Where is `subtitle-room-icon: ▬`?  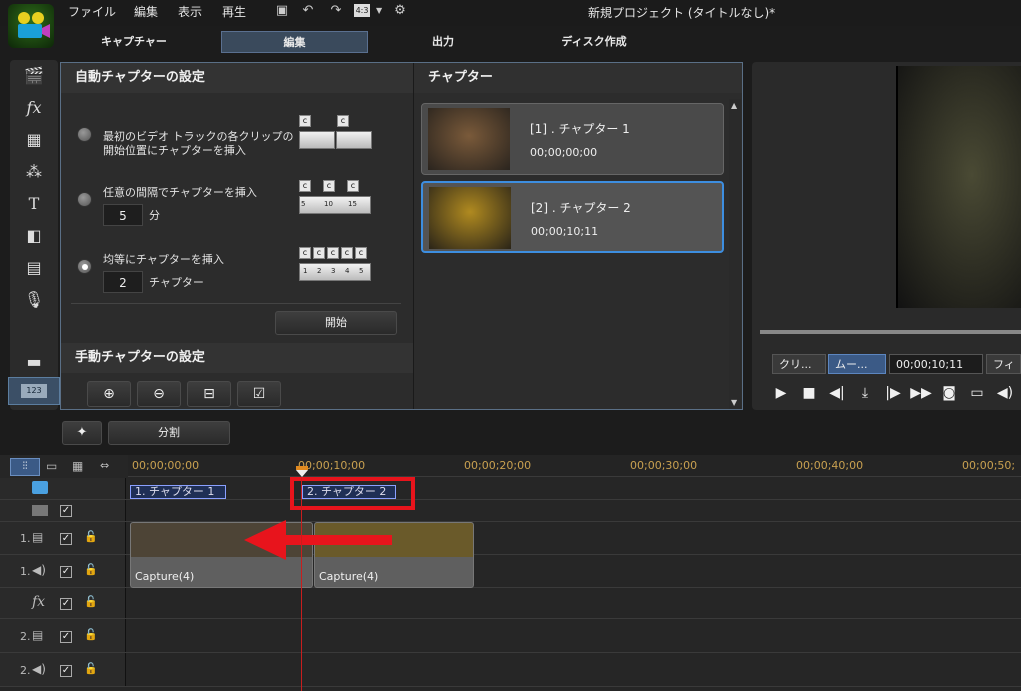
subtitle-room-icon: ▬ is located at coordinates (34, 362).